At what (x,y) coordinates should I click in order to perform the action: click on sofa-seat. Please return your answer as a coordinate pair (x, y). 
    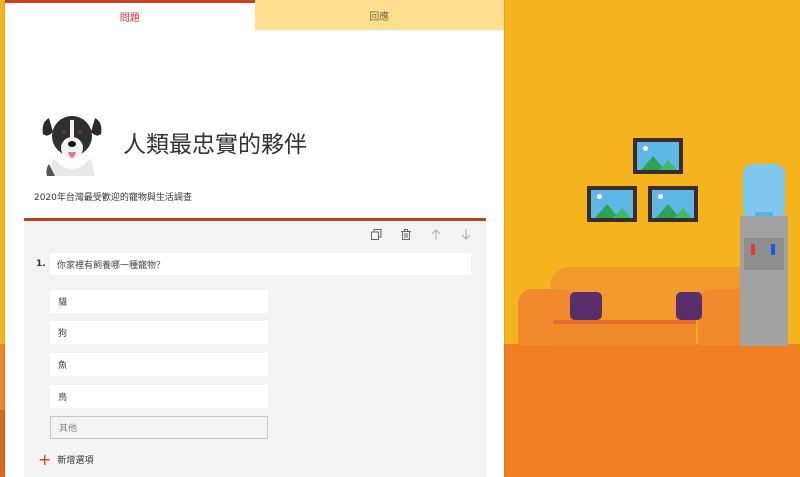
    Looking at the image, I should click on (624, 332).